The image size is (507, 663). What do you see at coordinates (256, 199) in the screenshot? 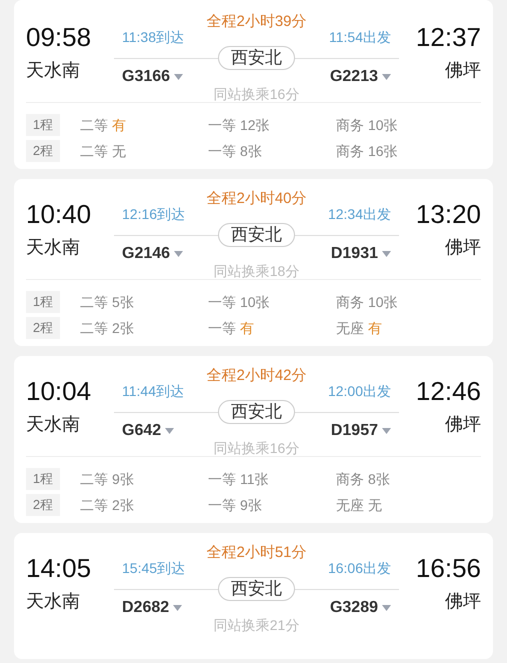
I see `total-duration: 全程2小时40分` at bounding box center [256, 199].